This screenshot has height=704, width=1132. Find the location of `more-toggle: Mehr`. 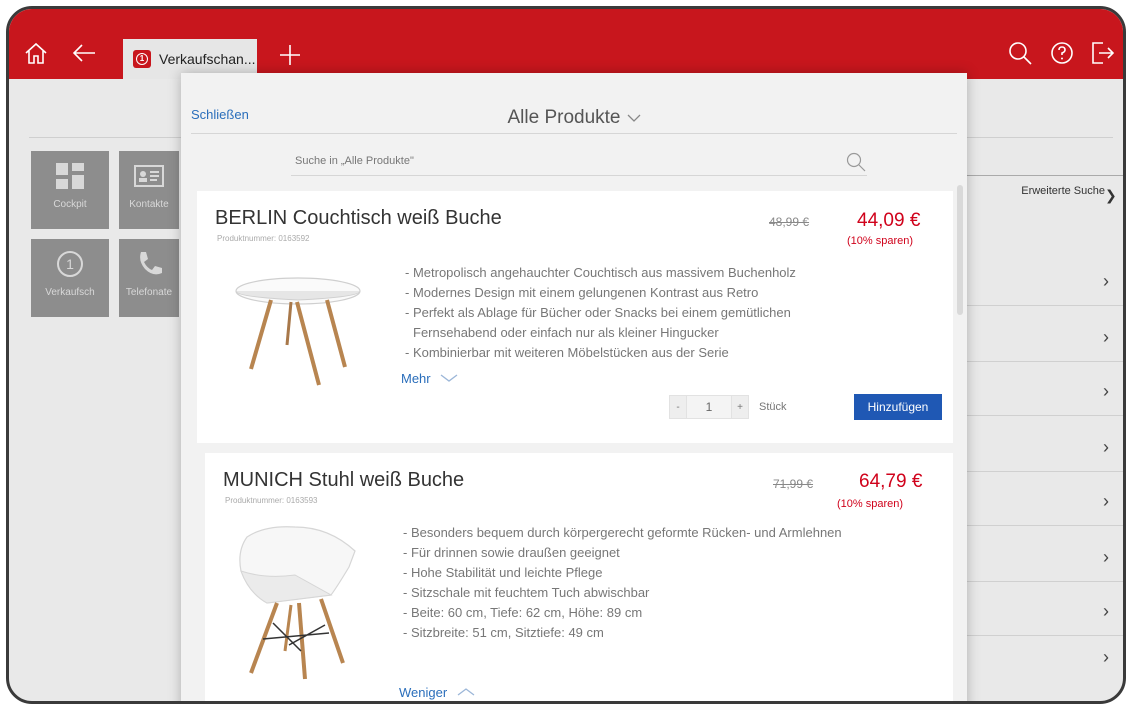

more-toggle: Mehr is located at coordinates (429, 378).